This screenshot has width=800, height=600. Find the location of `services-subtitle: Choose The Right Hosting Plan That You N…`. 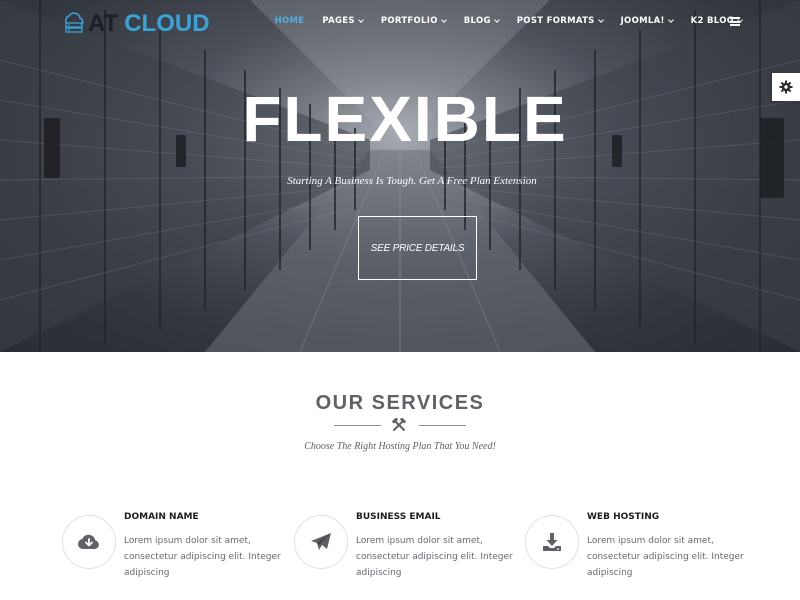

services-subtitle: Choose The Right Hosting Plan That You N… is located at coordinates (400, 446).